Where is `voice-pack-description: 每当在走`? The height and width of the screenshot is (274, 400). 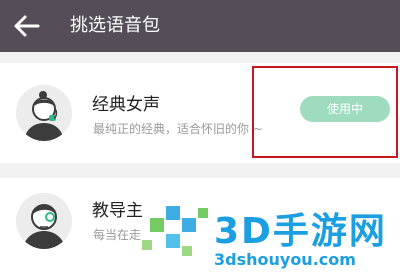
voice-pack-description: 每当在走 is located at coordinates (117, 235).